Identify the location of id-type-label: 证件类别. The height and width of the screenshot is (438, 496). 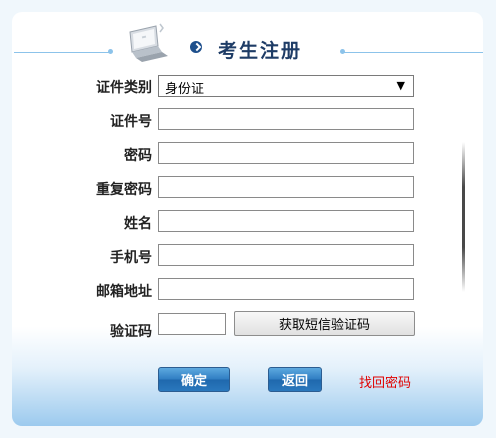
(124, 88).